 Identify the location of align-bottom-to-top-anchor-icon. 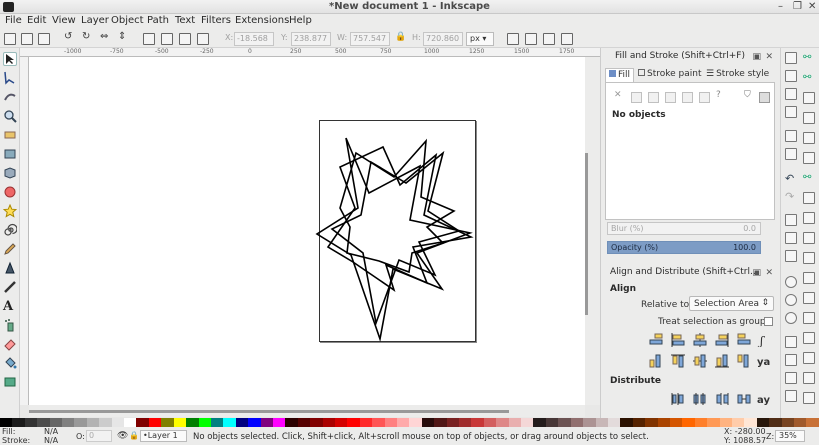
(656, 361).